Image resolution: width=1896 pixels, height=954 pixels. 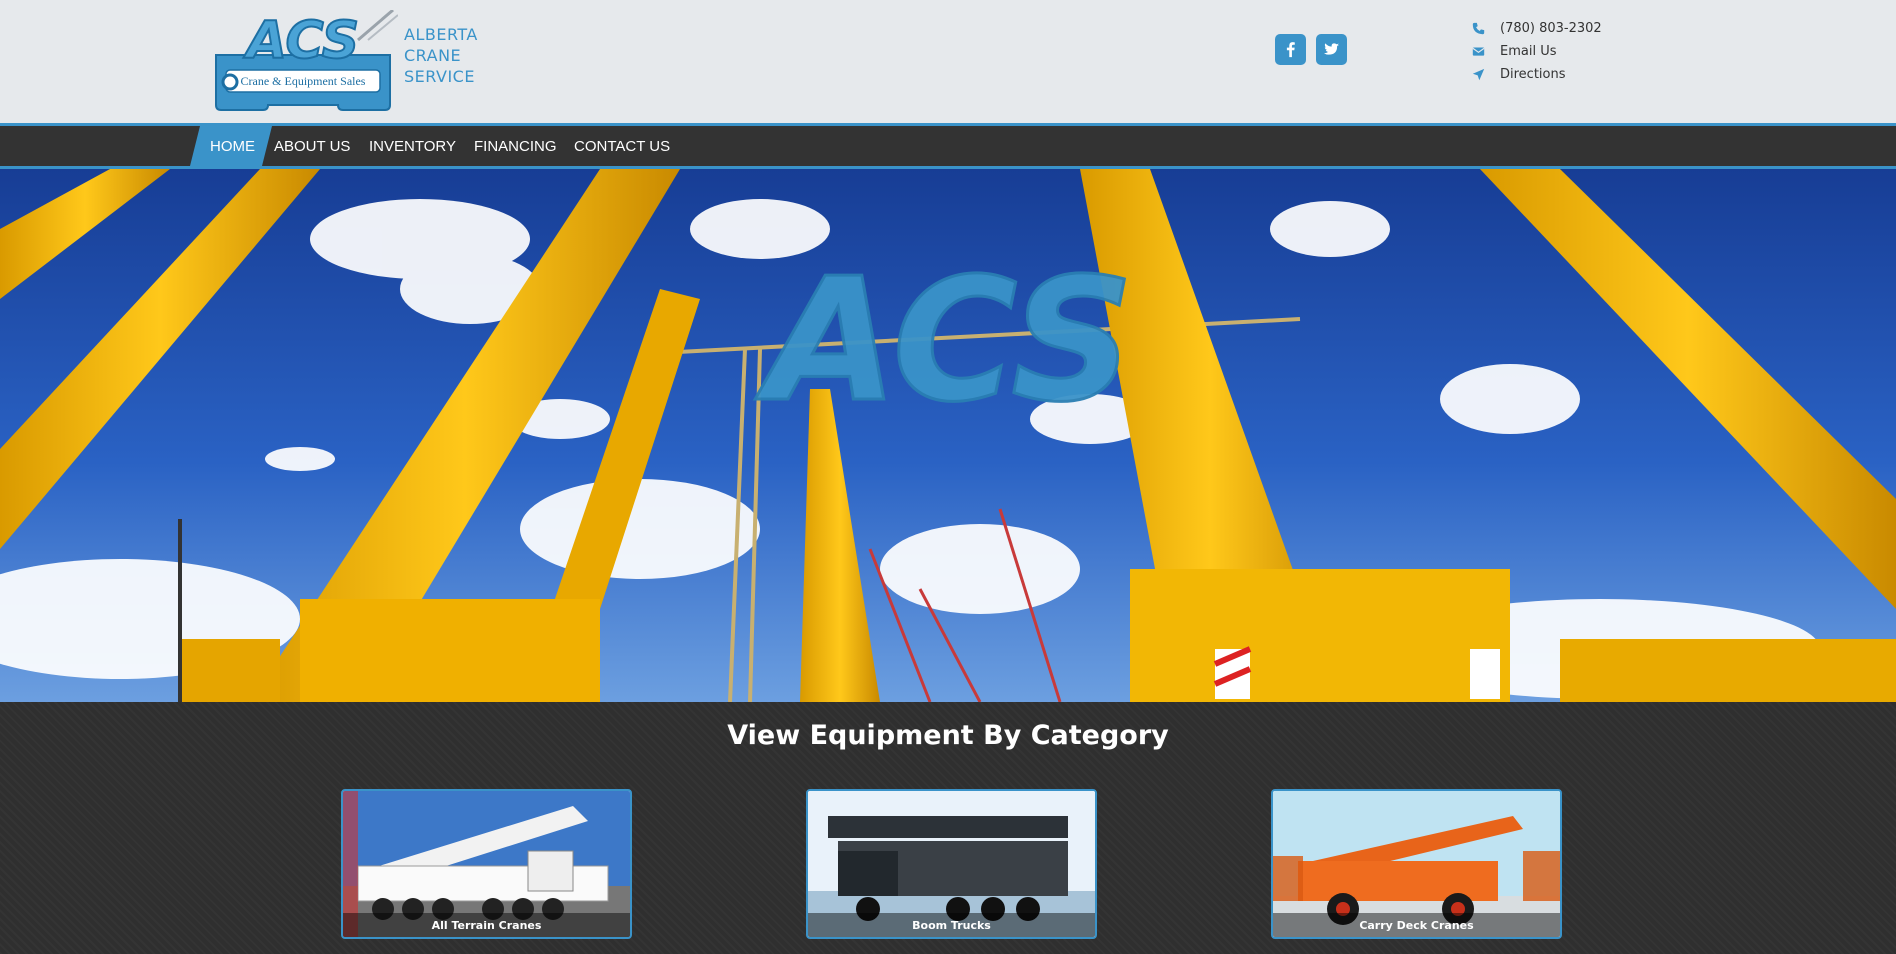 I want to click on category-label: Boom Trucks, so click(x=951, y=925).